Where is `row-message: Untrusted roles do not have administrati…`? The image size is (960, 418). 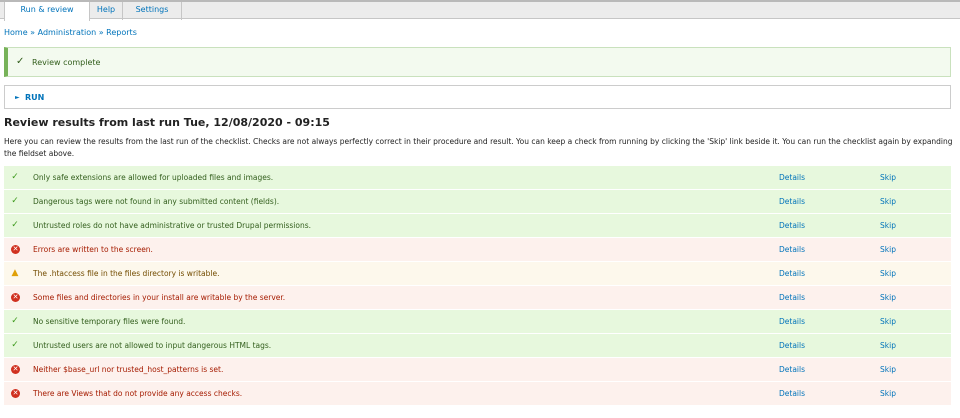
row-message: Untrusted roles do not have administrati… is located at coordinates (172, 225).